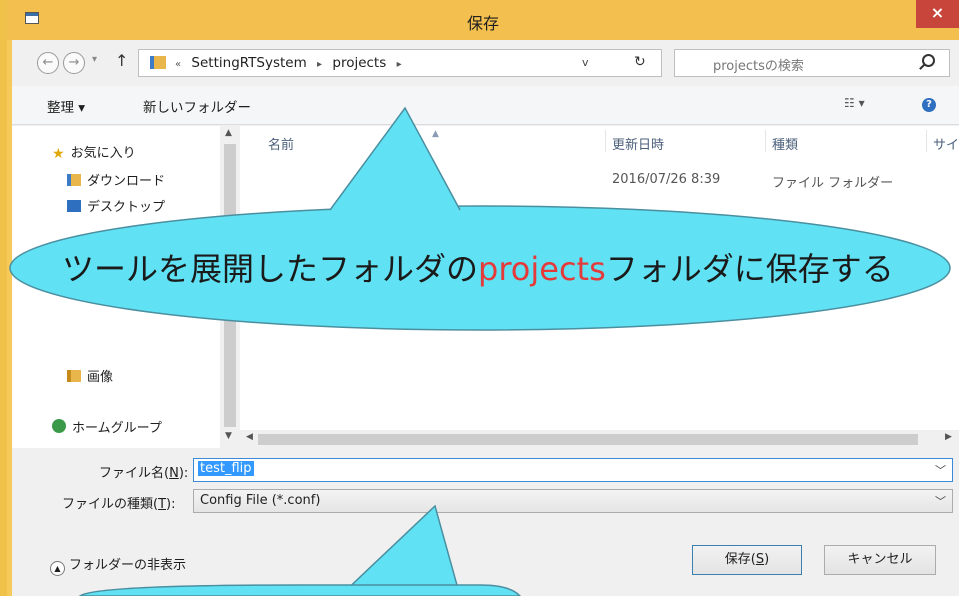  What do you see at coordinates (197, 106) in the screenshot?
I see `new-folder-button: 新しいフォルダー` at bounding box center [197, 106].